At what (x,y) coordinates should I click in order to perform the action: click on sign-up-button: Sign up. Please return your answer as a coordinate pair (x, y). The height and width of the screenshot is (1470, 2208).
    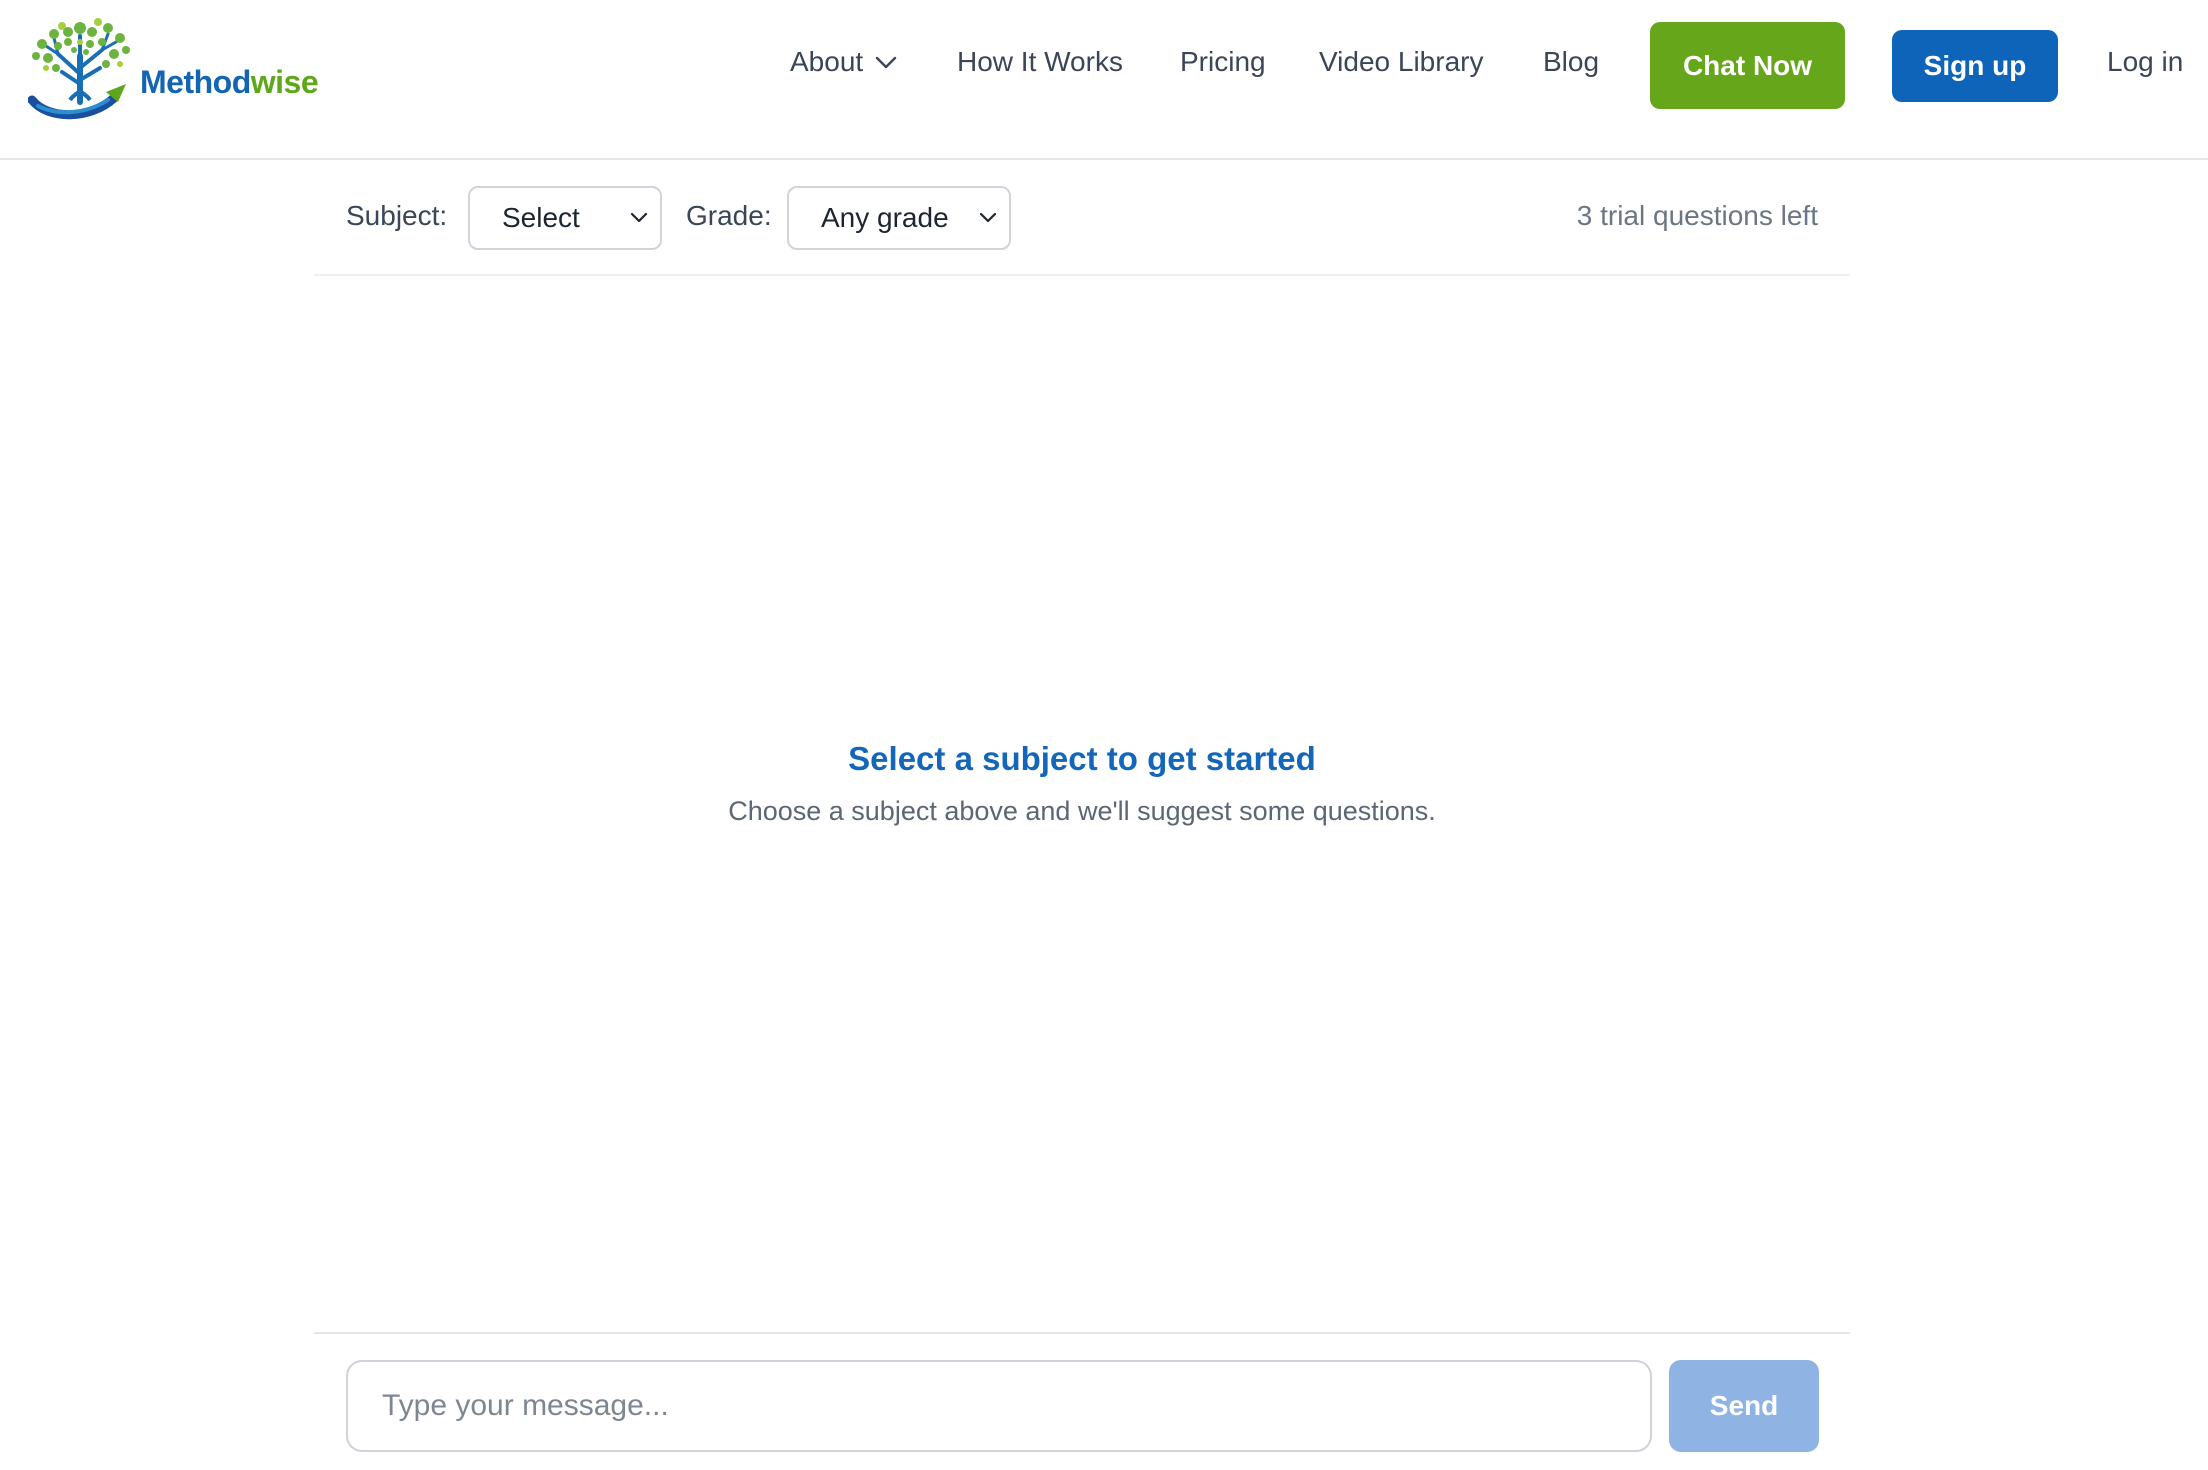
    Looking at the image, I should click on (1975, 66).